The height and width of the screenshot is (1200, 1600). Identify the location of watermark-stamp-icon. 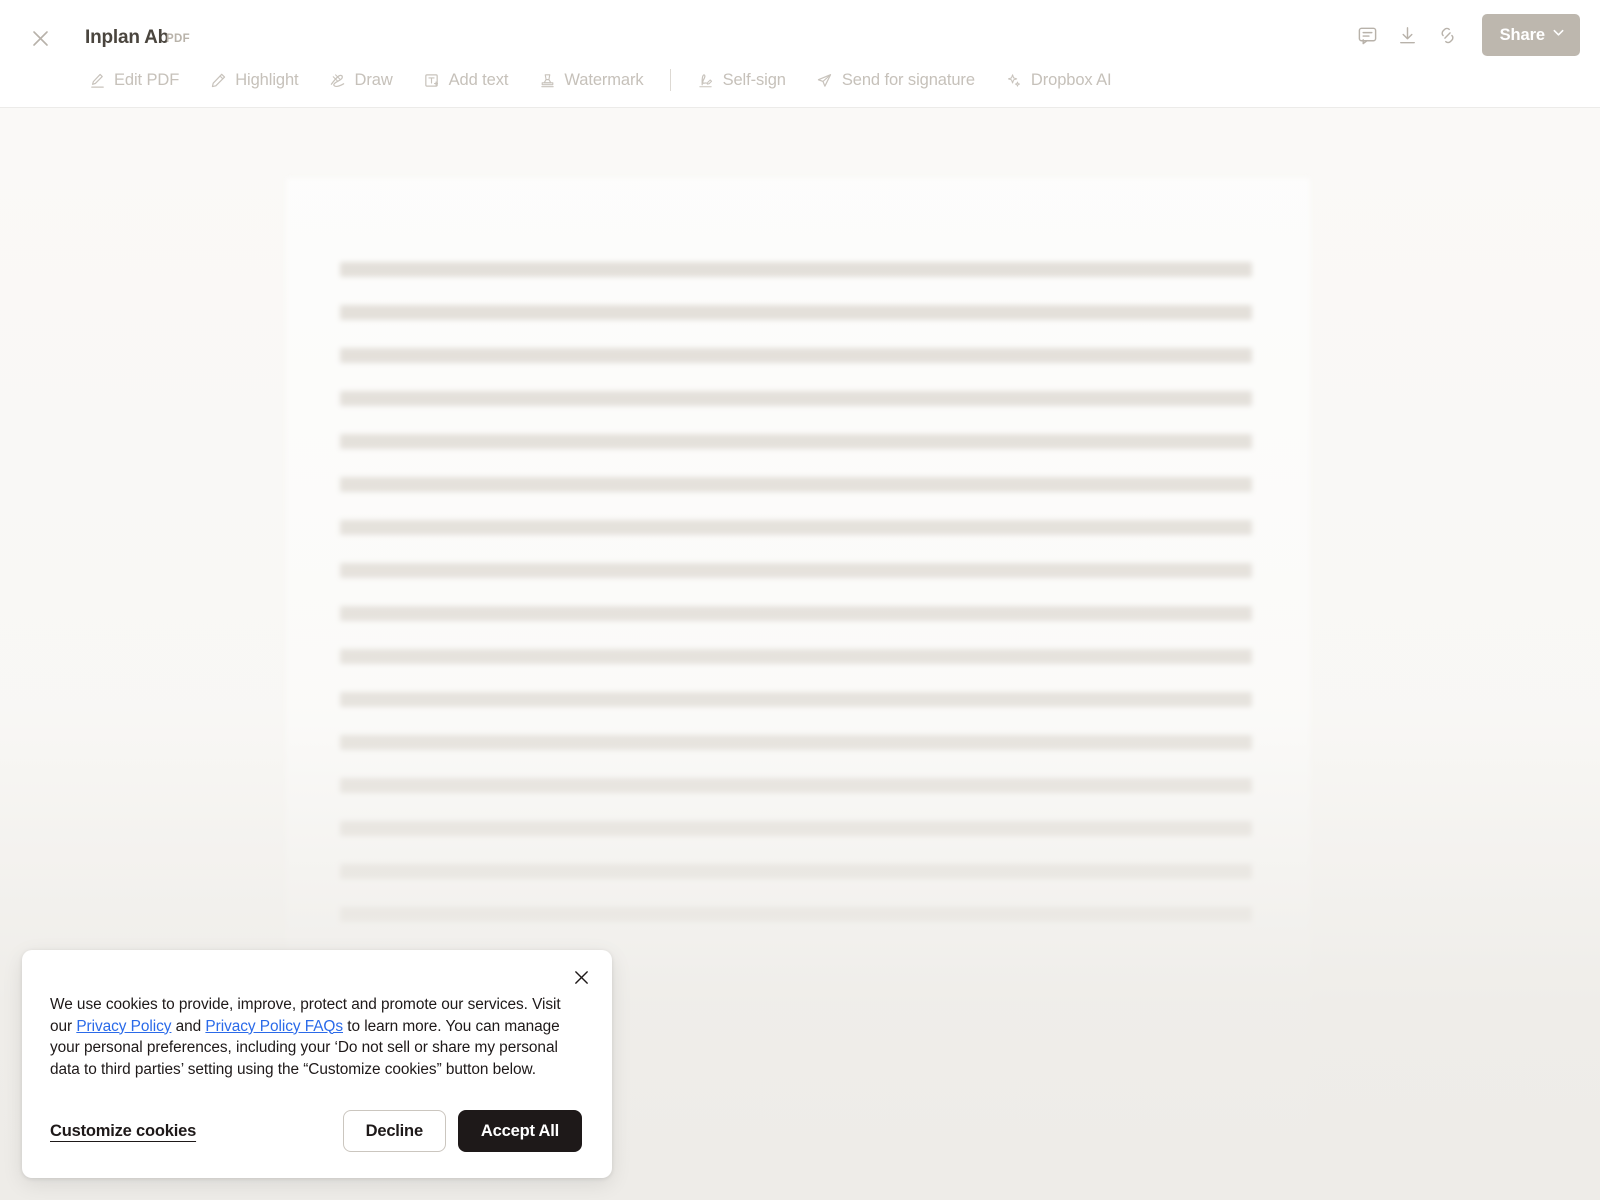
(547, 80).